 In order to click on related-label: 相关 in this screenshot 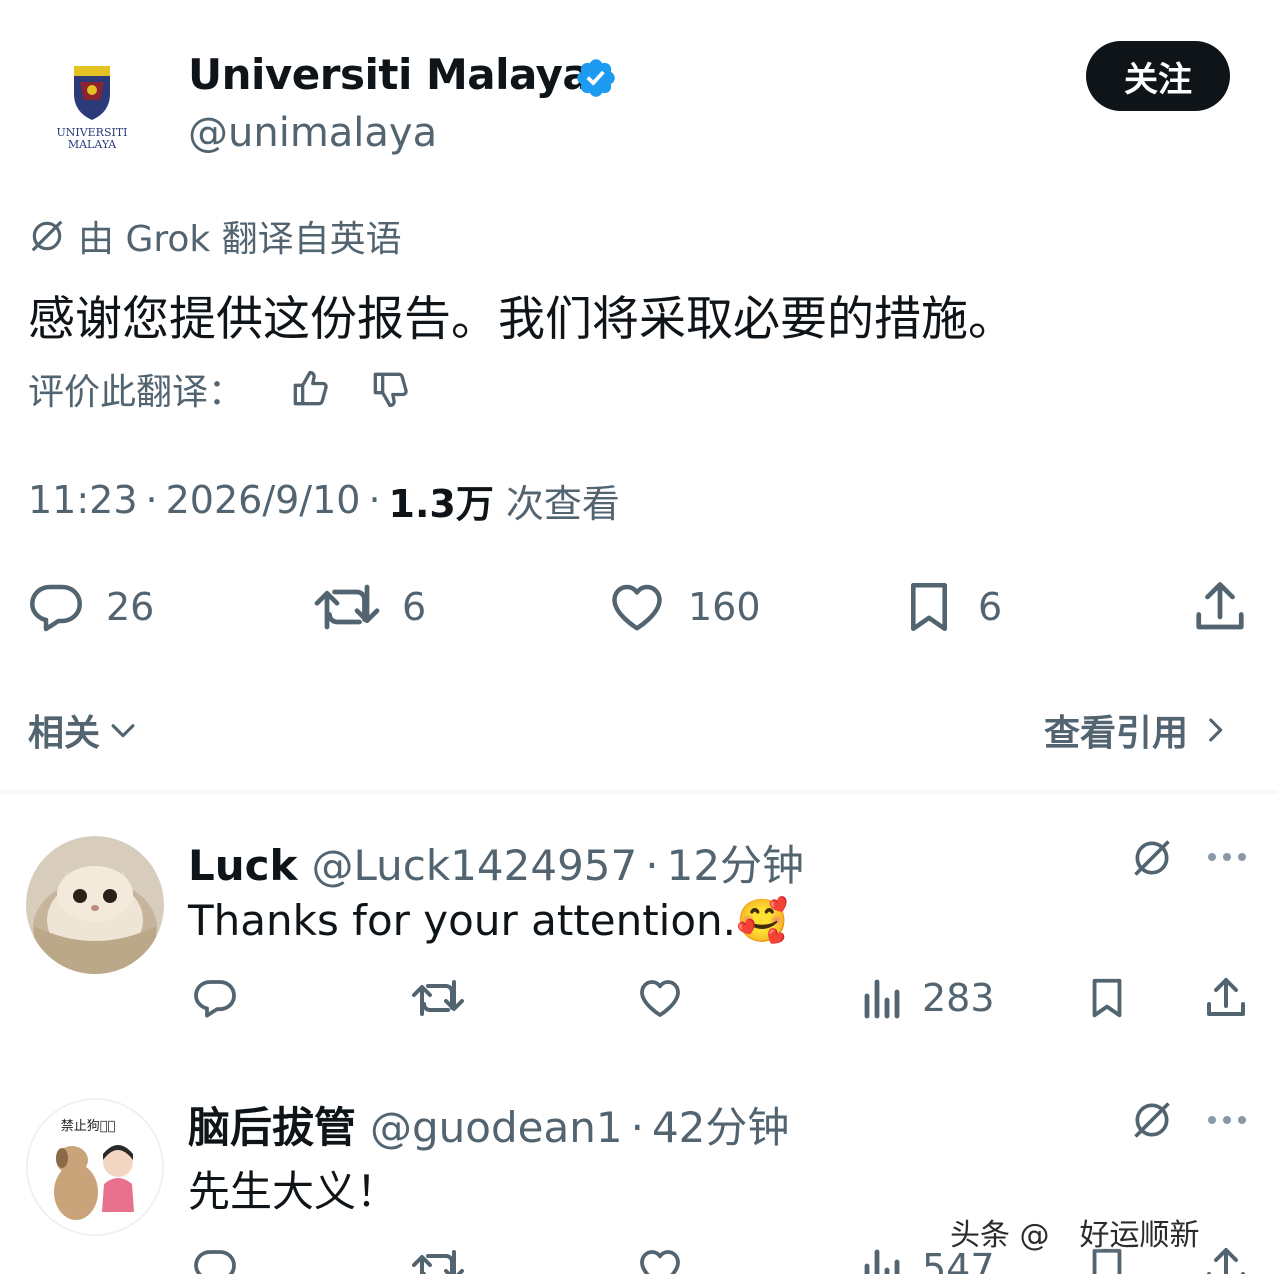, I will do `click(64, 733)`.